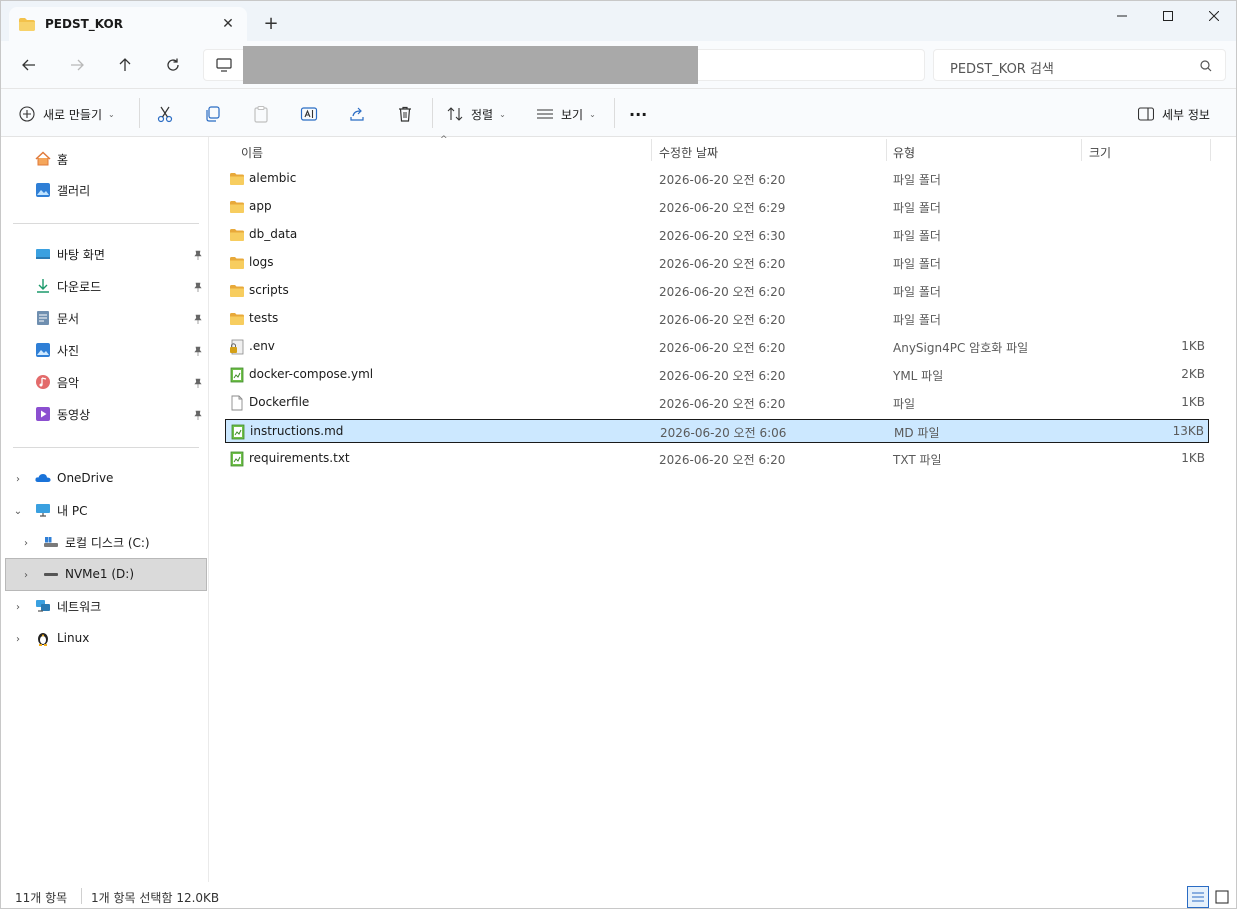 This screenshot has width=1237, height=909. What do you see at coordinates (357, 114) in the screenshot?
I see `share-button` at bounding box center [357, 114].